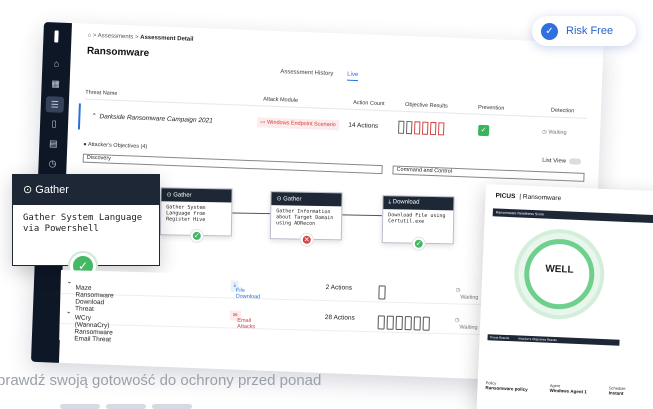 Image resolution: width=653 pixels, height=409 pixels. Describe the element at coordinates (488, 173) in the screenshot. I see `stage-c2: Command and Control` at that location.